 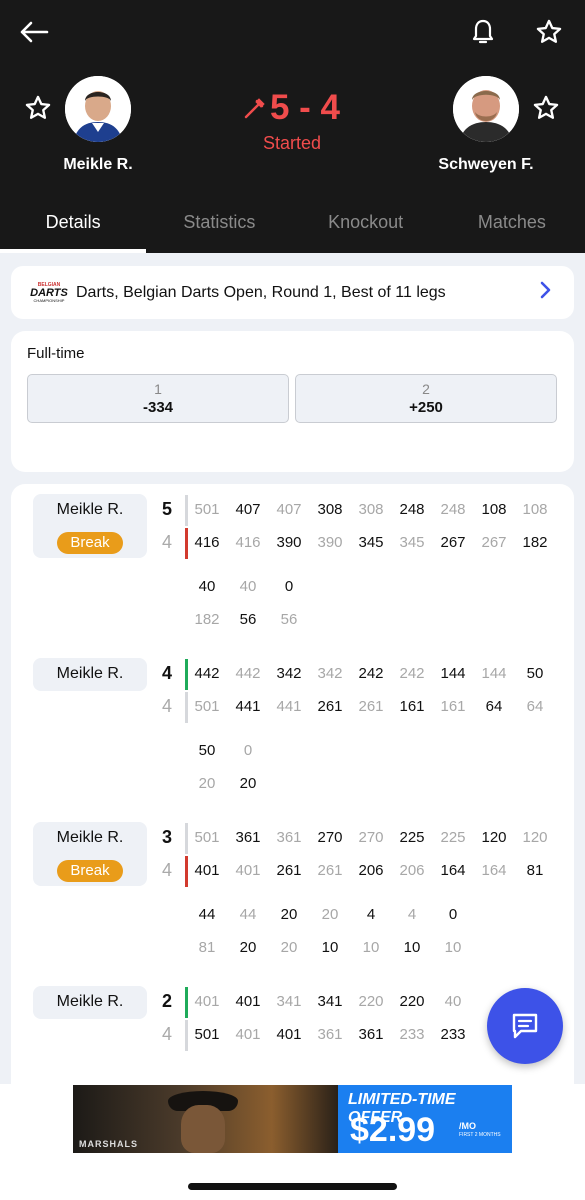 I want to click on leg-throw-value: 267, so click(x=453, y=542).